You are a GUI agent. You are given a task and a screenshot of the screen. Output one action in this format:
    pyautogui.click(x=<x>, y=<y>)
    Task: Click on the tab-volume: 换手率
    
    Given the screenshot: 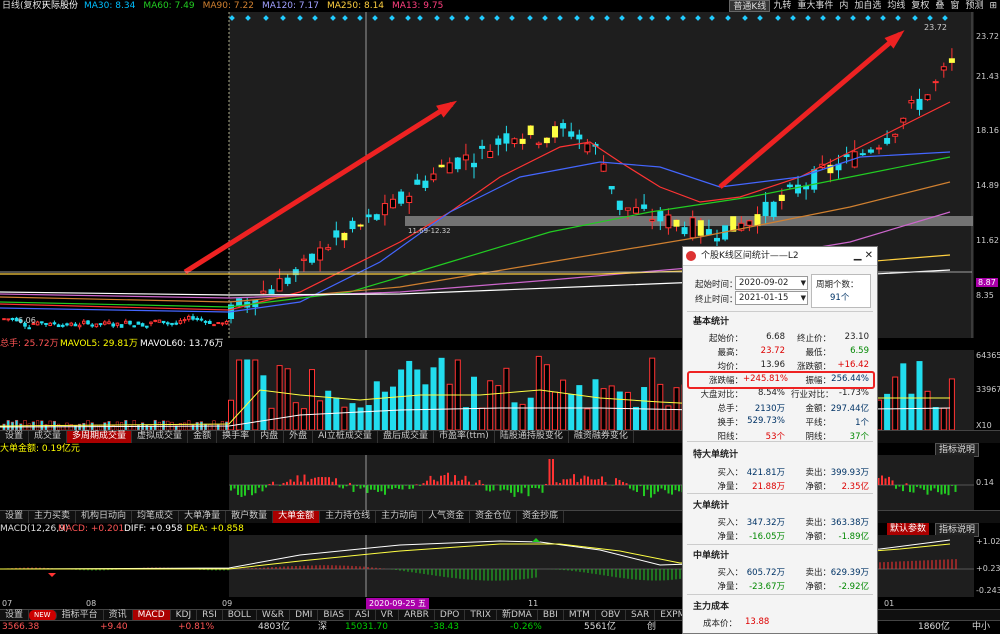 What is the action you would take?
    pyautogui.click(x=236, y=437)
    